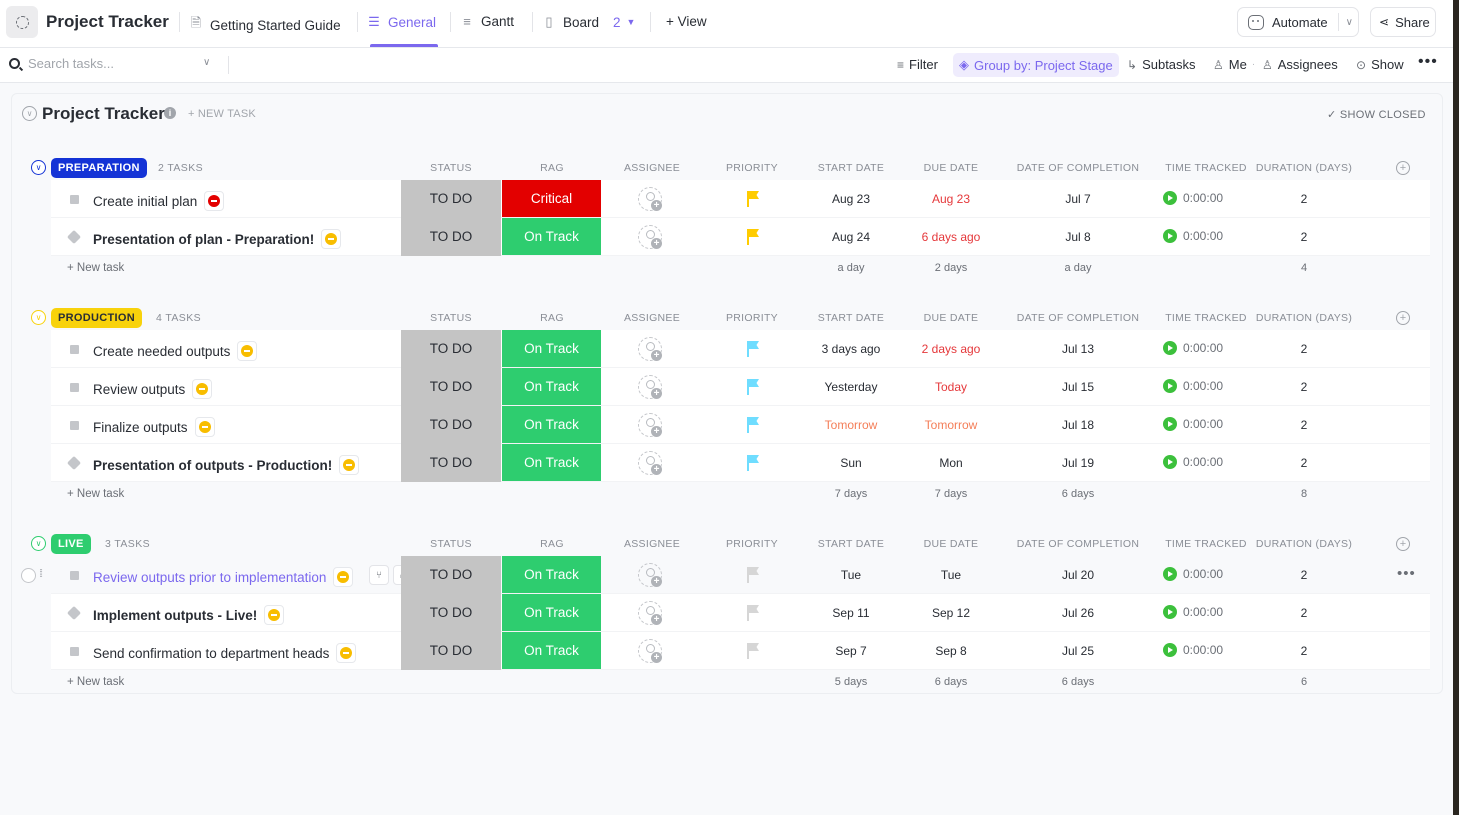  Describe the element at coordinates (652, 168) in the screenshot. I see `column-header-assignee: ASSIGNEE` at that location.